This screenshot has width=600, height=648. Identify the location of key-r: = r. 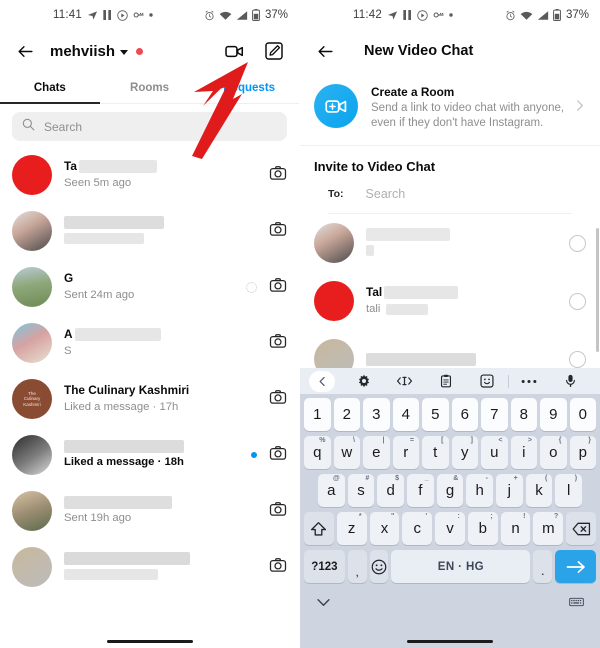
(405, 452).